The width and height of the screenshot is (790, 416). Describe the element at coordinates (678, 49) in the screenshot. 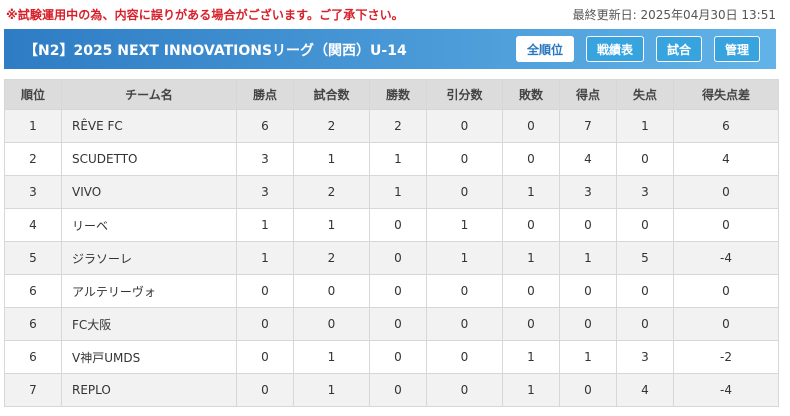

I see `matches-button: 試合` at that location.